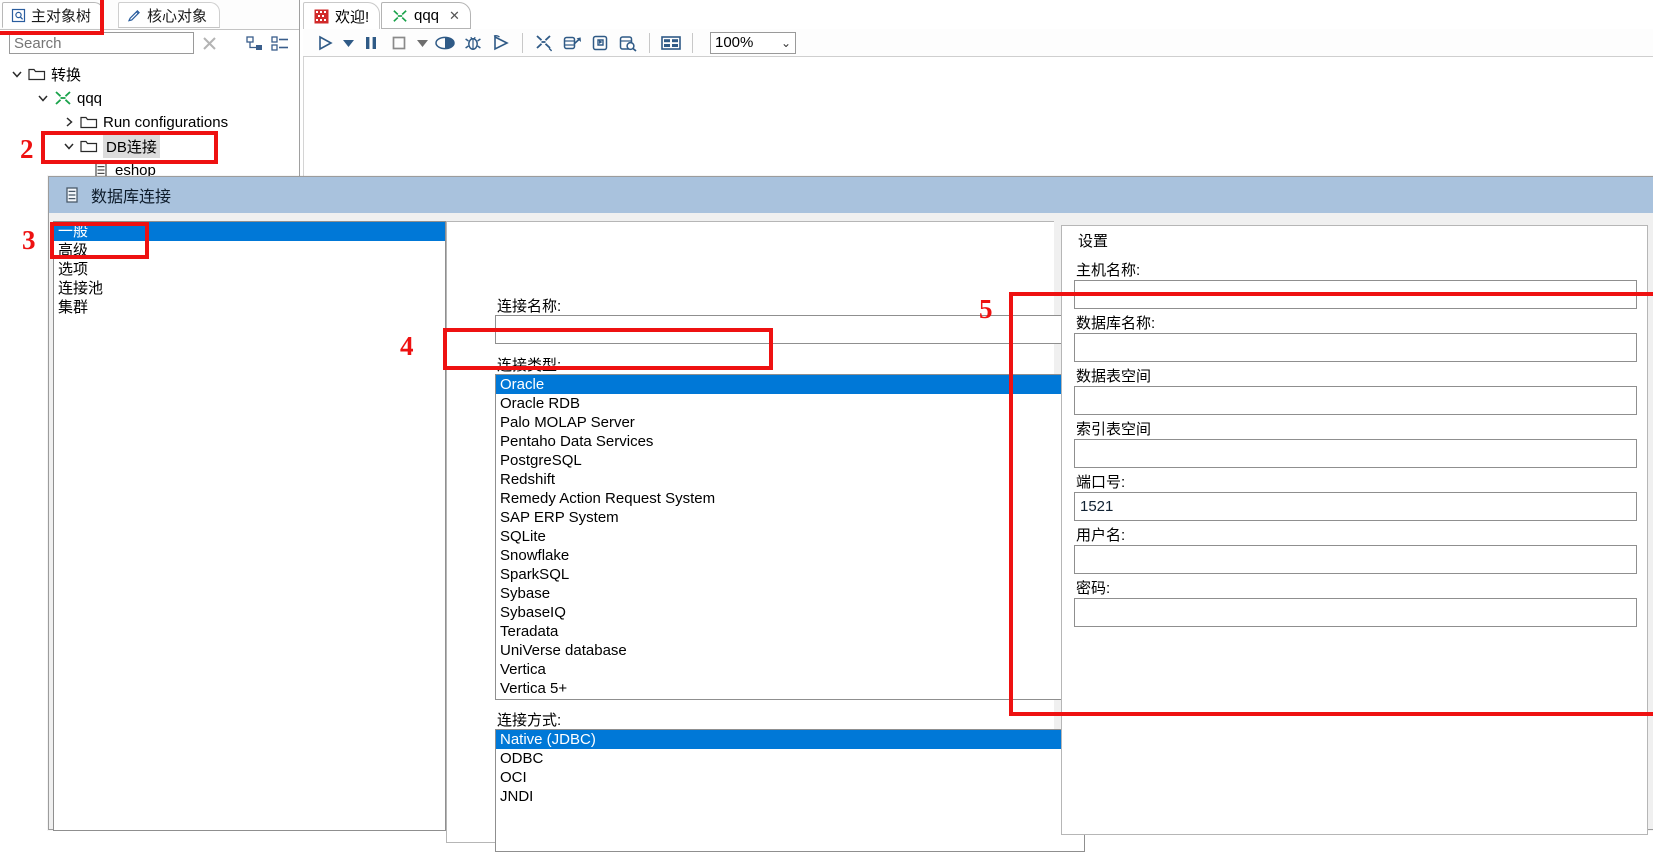  I want to click on list-item: PostgreSQL, so click(781, 460).